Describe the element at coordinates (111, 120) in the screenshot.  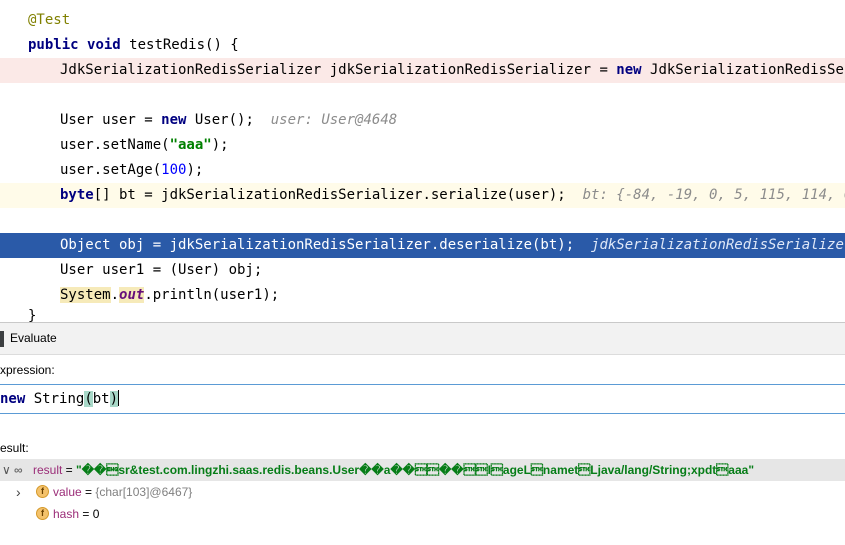
I see `code-text: User user =` at that location.